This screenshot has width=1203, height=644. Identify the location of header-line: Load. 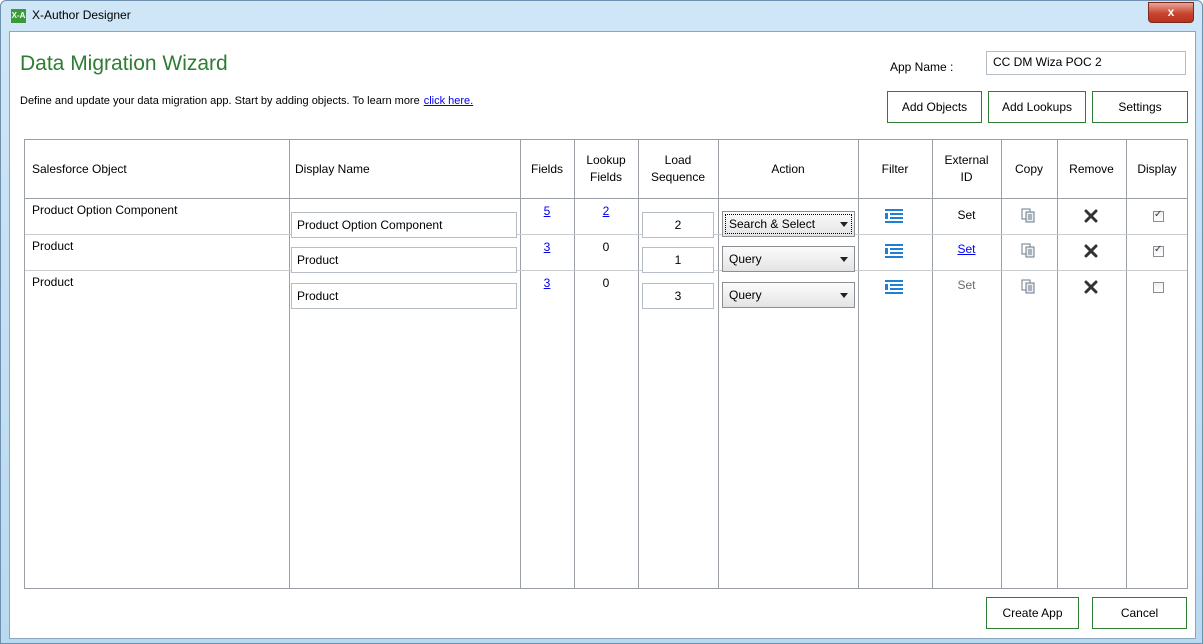
(678, 160).